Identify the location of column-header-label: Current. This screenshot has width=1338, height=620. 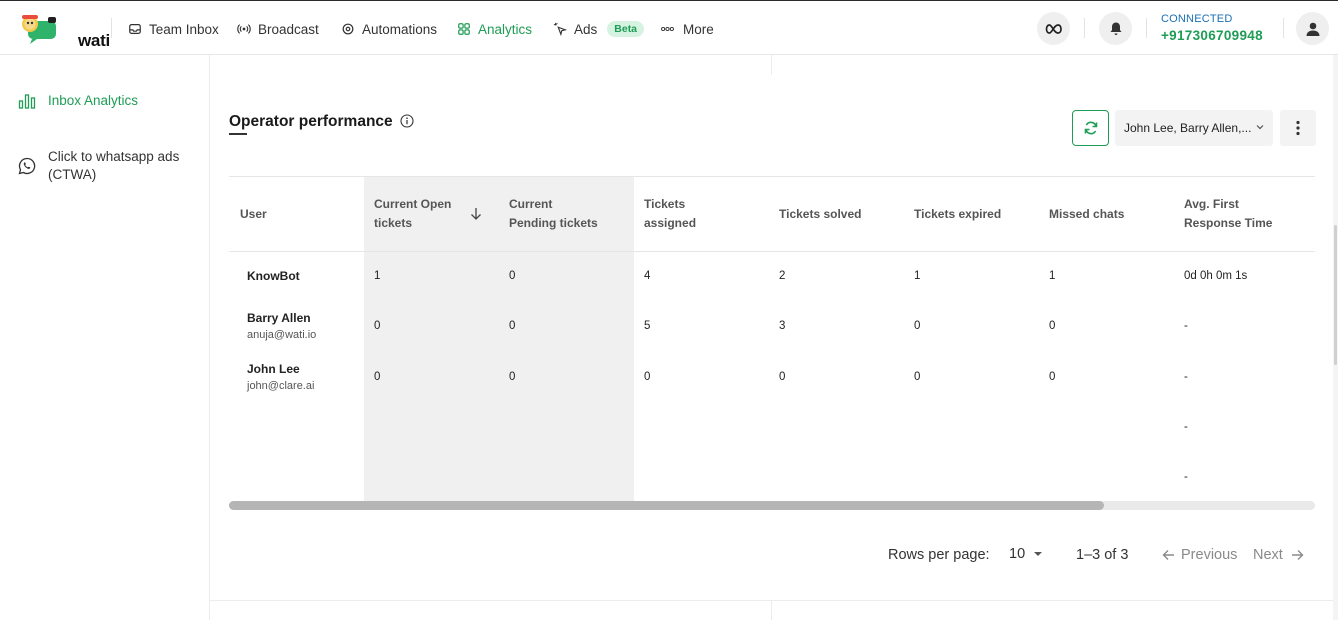
(531, 204).